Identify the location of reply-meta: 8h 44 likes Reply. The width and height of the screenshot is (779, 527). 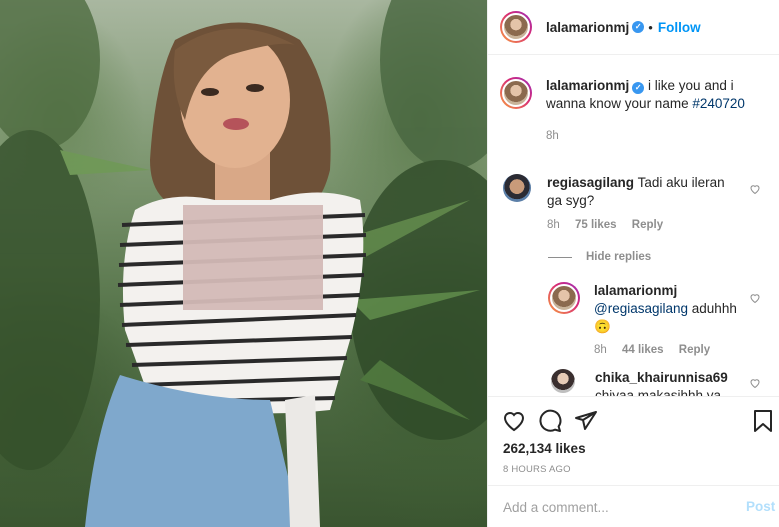
(668, 350).